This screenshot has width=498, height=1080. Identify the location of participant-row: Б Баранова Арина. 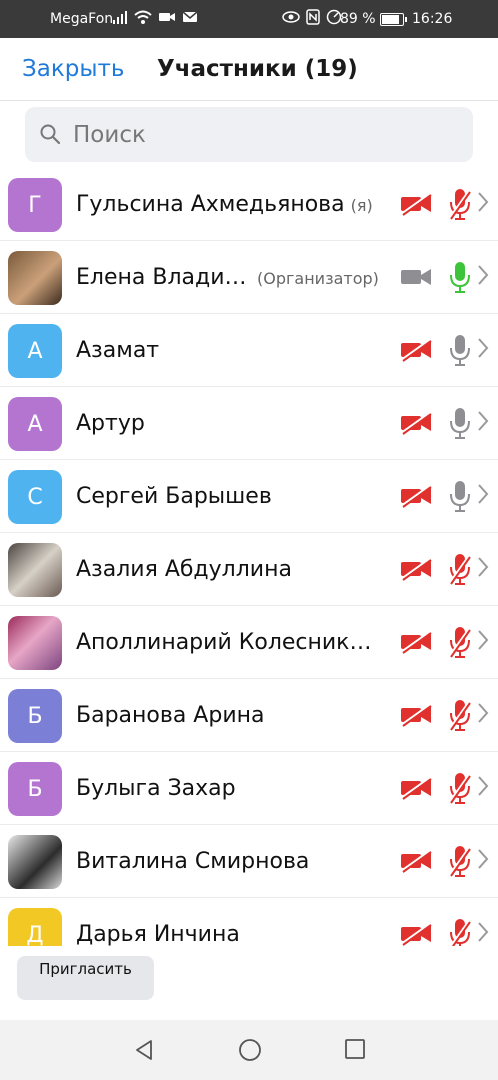
(249, 715).